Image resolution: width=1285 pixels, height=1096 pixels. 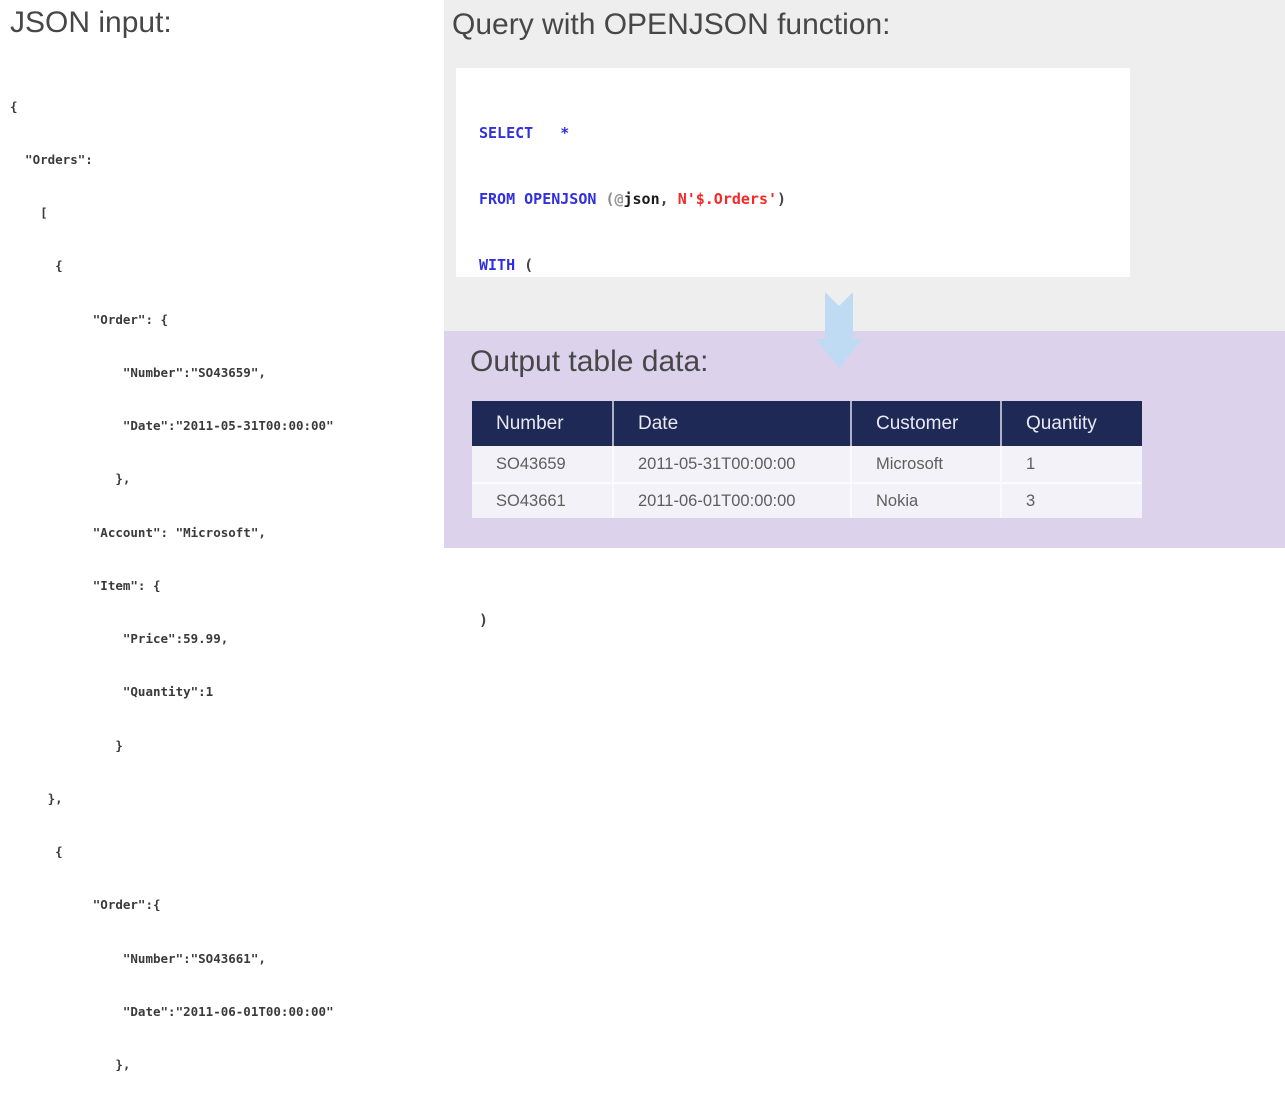 What do you see at coordinates (51, 159) in the screenshot?
I see `json-line: "Orders":` at bounding box center [51, 159].